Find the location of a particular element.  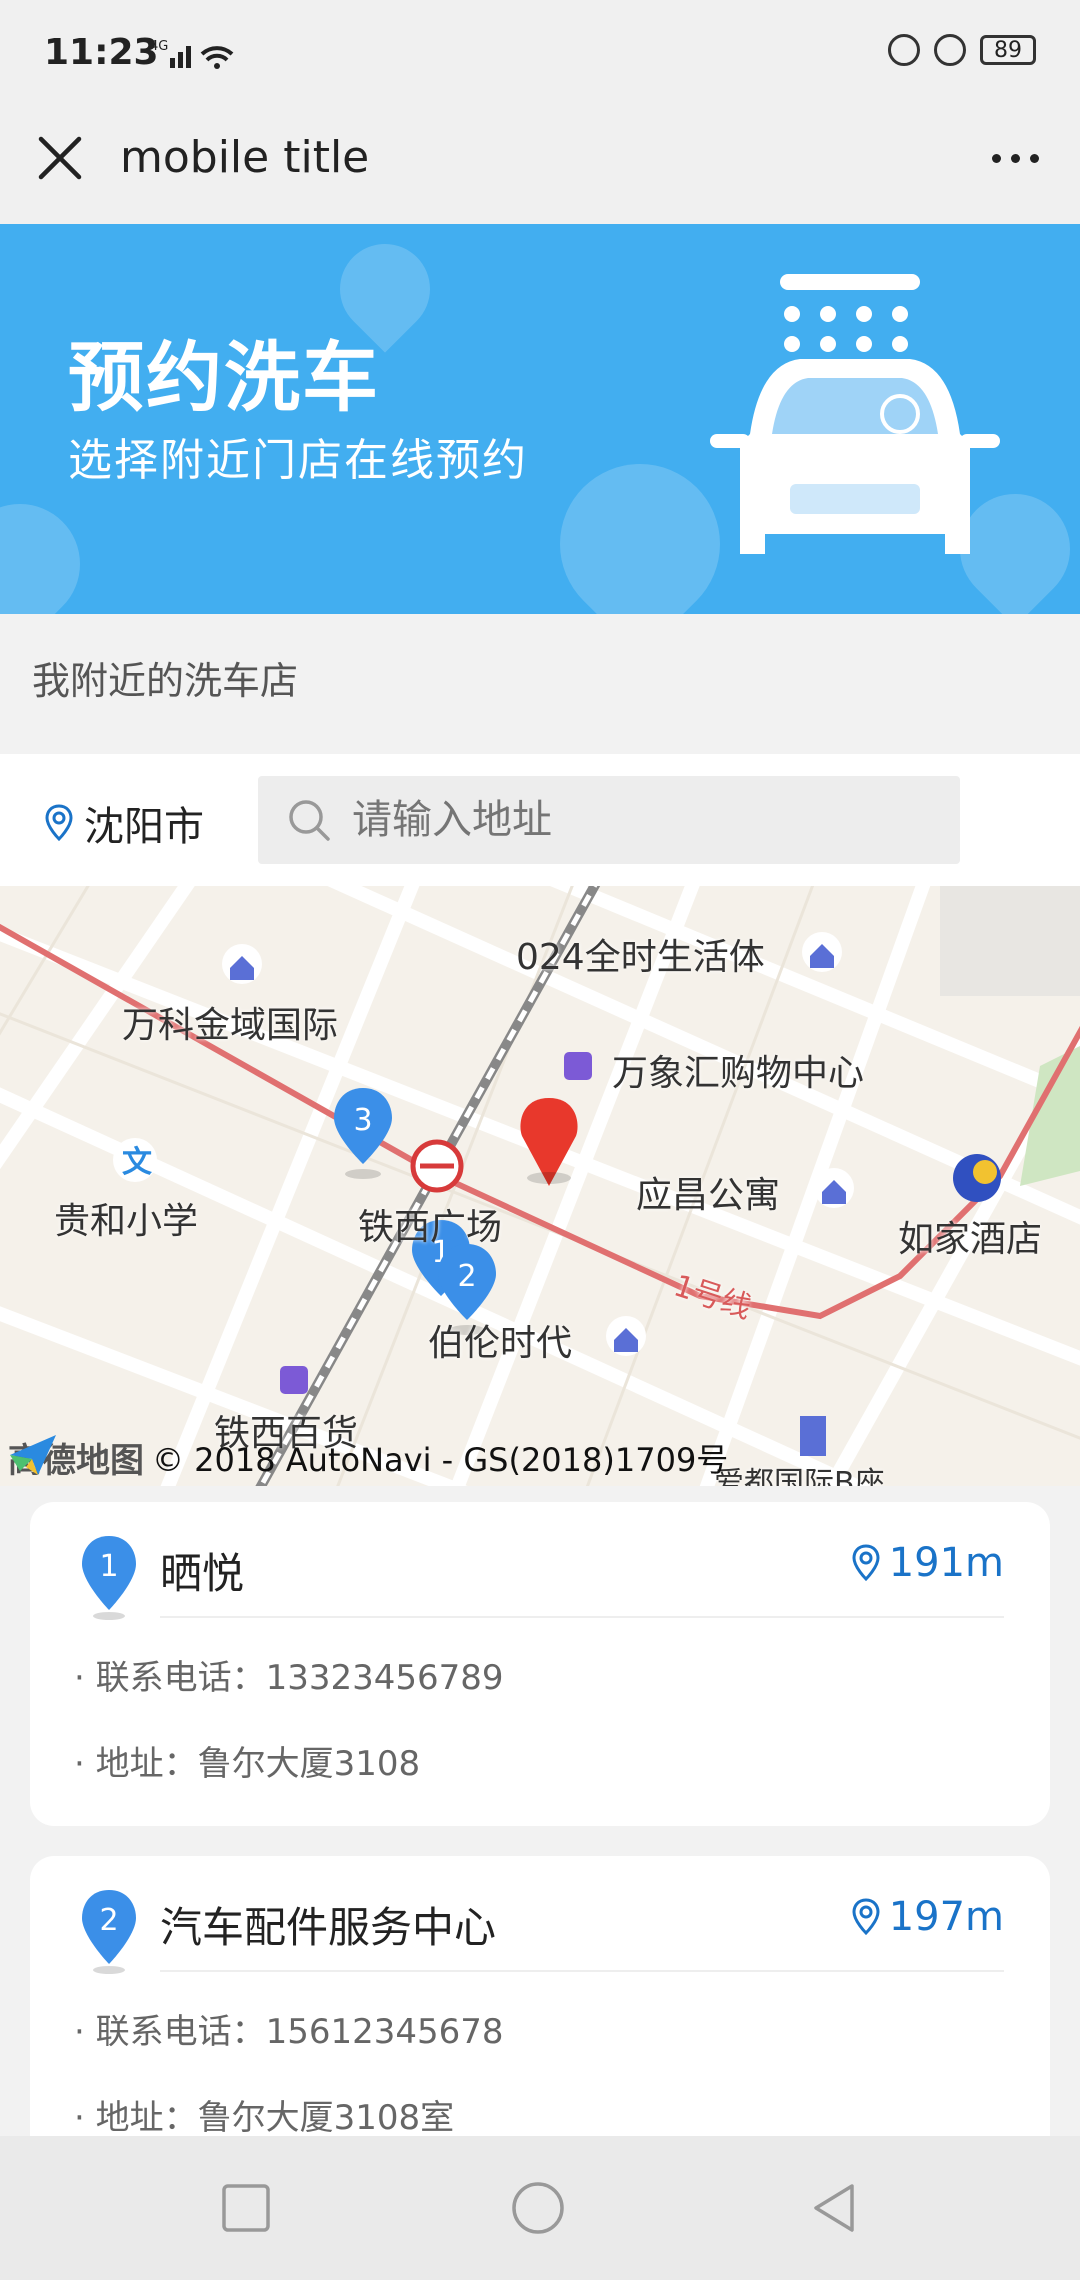

map-label: 应昌公寓 is located at coordinates (708, 1195).